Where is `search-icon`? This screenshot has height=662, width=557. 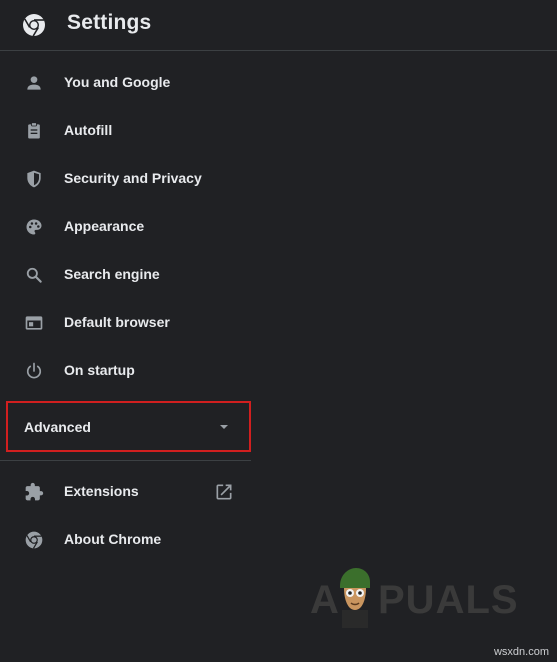 search-icon is located at coordinates (34, 275).